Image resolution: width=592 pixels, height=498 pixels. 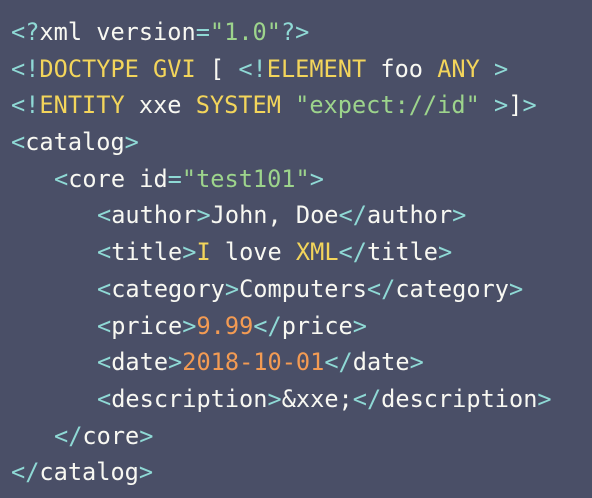 What do you see at coordinates (117, 32) in the screenshot?
I see `code-token: xml version` at bounding box center [117, 32].